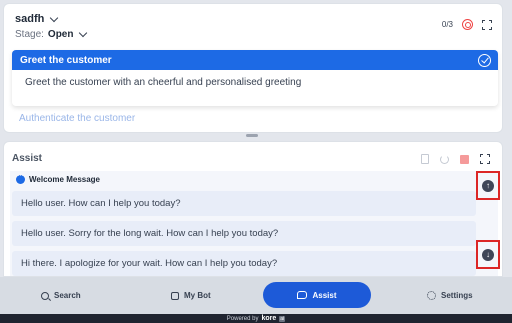  What do you see at coordinates (64, 179) in the screenshot?
I see `suggestion-group-title: Welcome Message` at bounding box center [64, 179].